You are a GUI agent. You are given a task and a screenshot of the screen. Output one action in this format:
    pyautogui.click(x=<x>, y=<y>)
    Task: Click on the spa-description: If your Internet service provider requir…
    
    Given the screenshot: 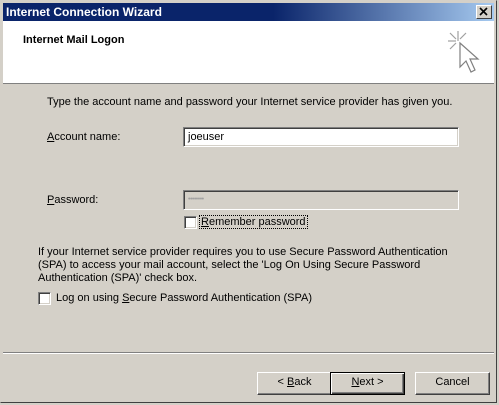 What is the action you would take?
    pyautogui.click(x=243, y=265)
    